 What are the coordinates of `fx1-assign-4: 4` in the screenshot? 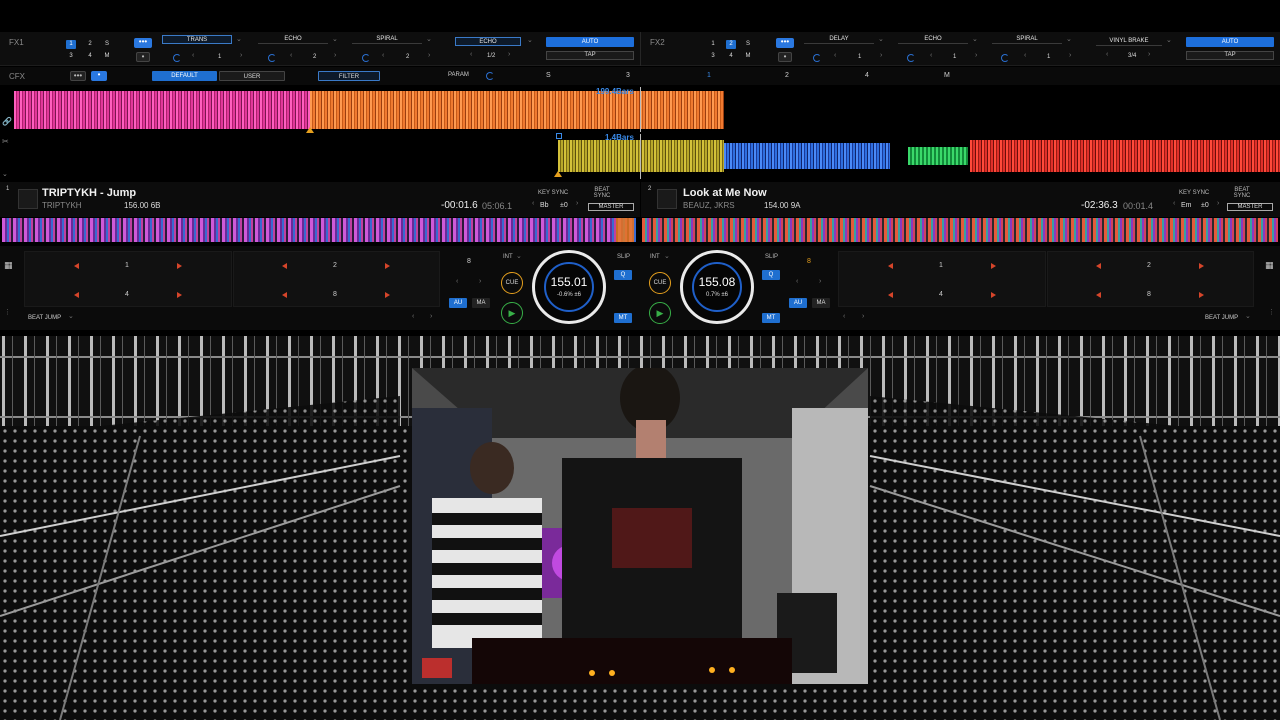 It's located at (90, 56).